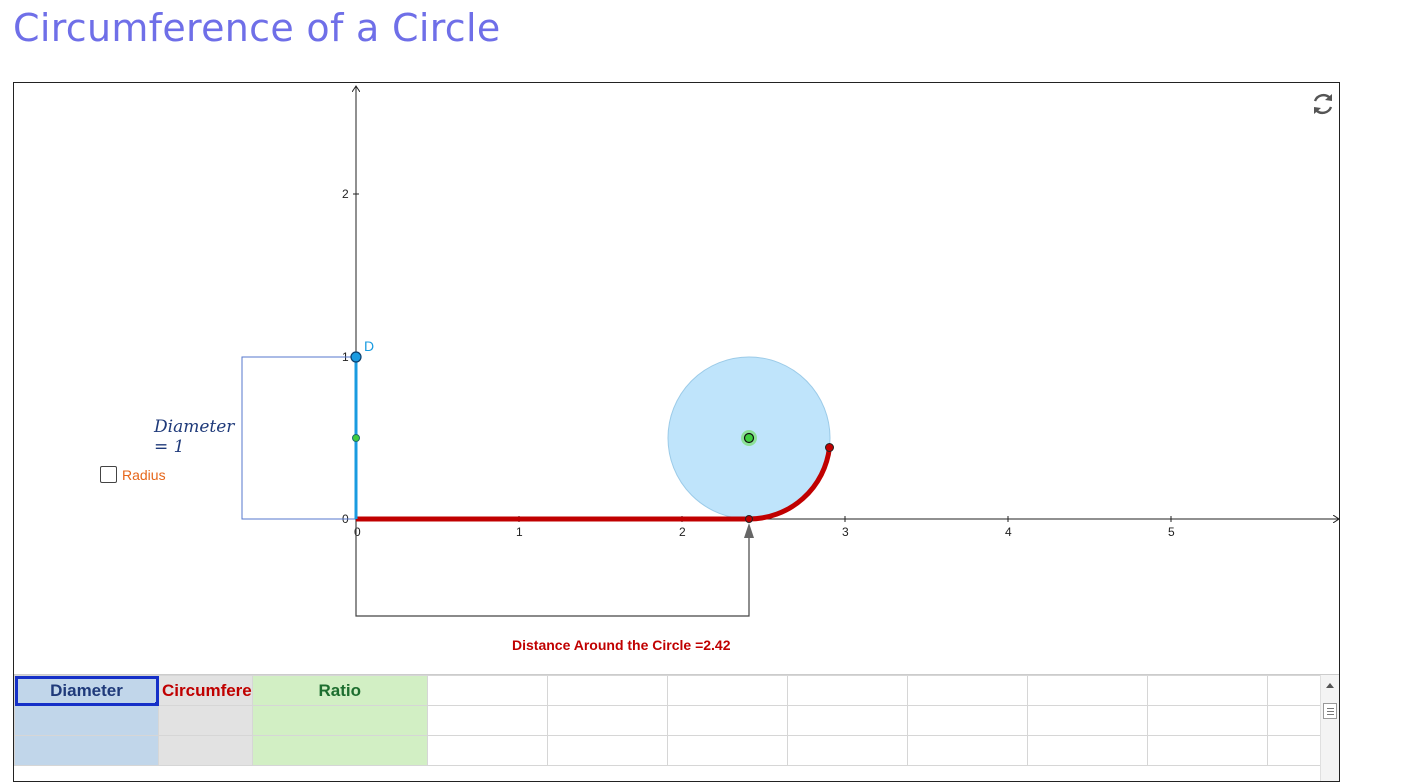  Describe the element at coordinates (339, 690) in the screenshot. I see `cell-c1-ratio-header: Ratio` at that location.